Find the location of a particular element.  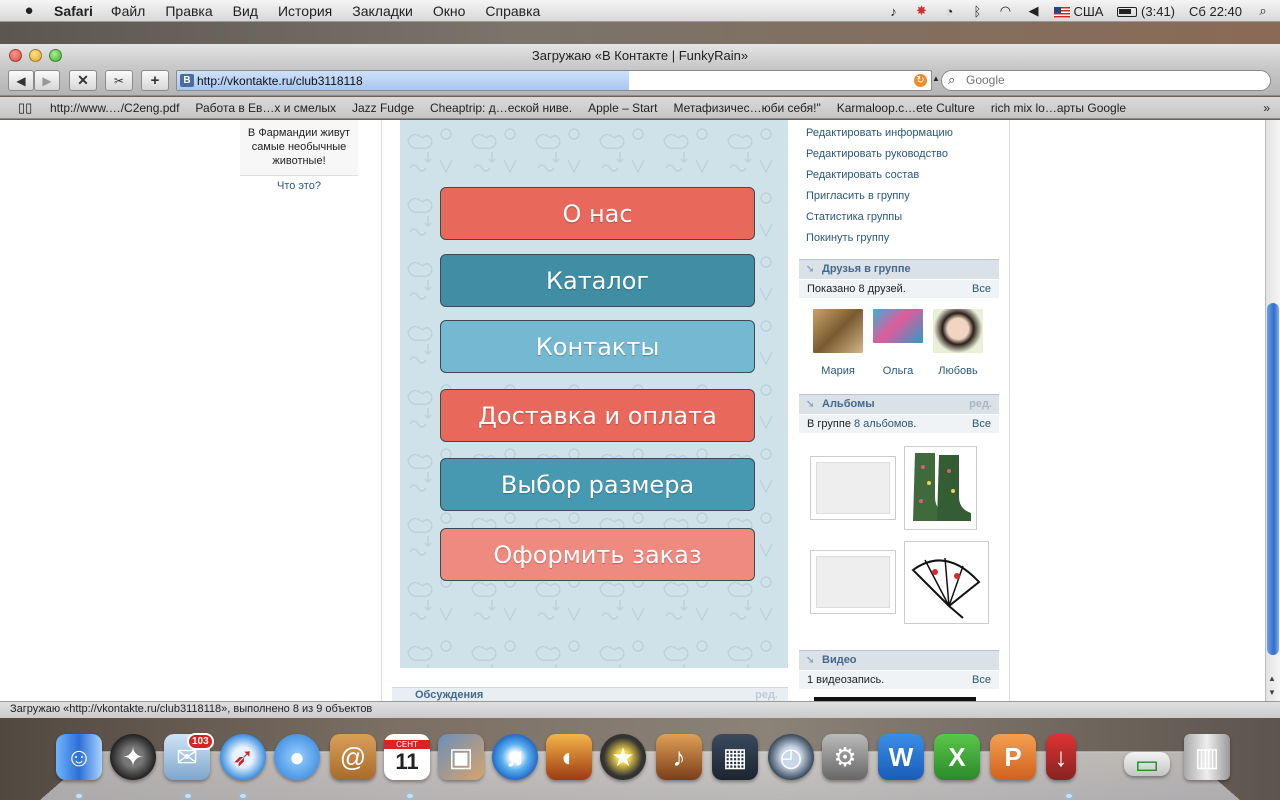

ical-icon: СЕНТ 11 is located at coordinates (407, 757).